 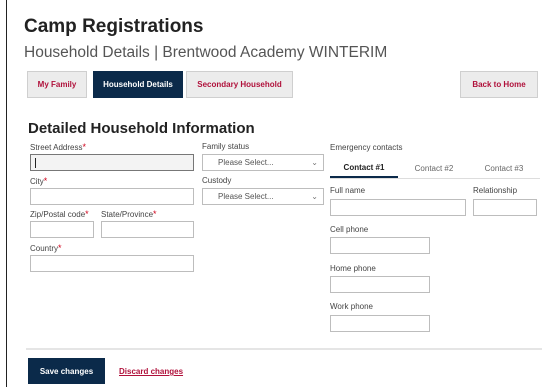 I want to click on state-label: State/Province*, so click(x=129, y=214).